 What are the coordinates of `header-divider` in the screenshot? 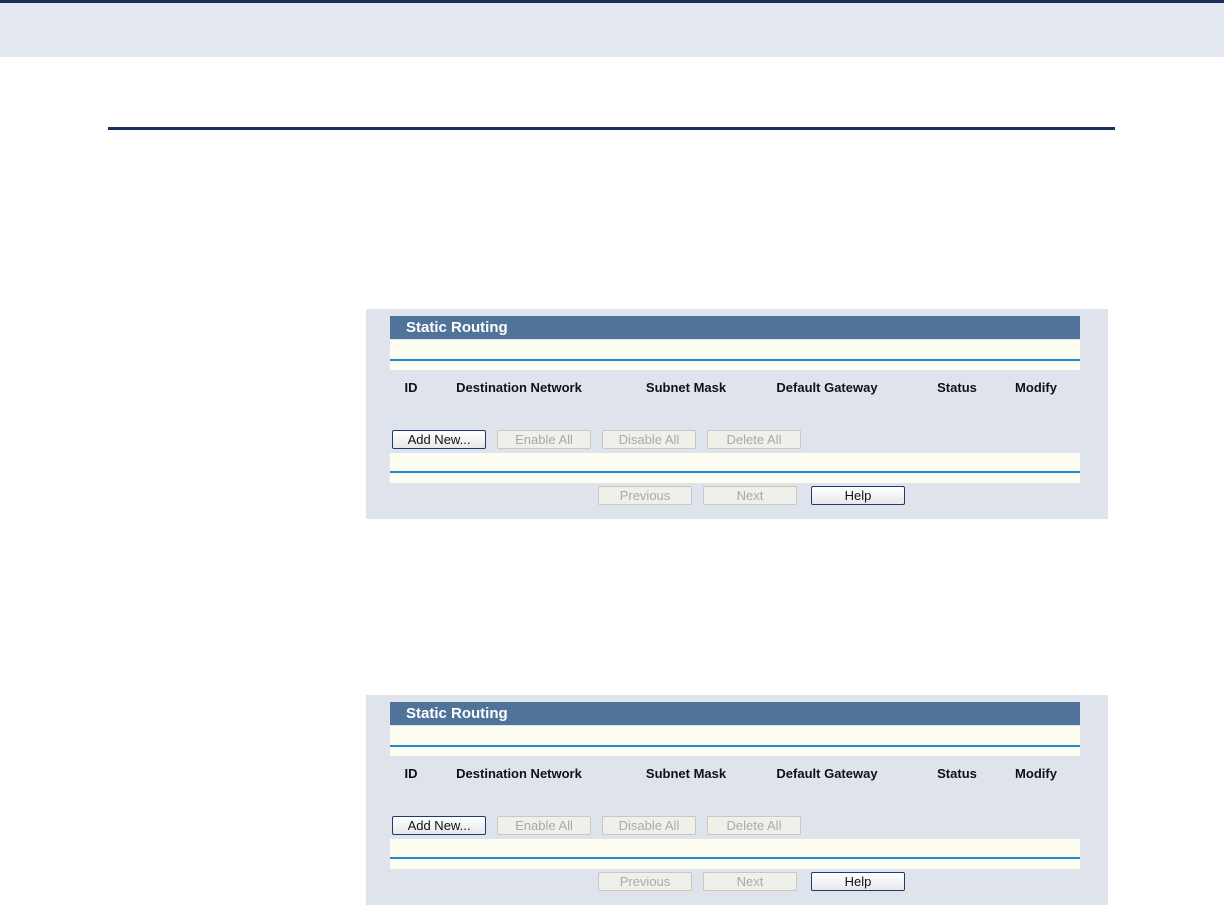 It's located at (611, 128).